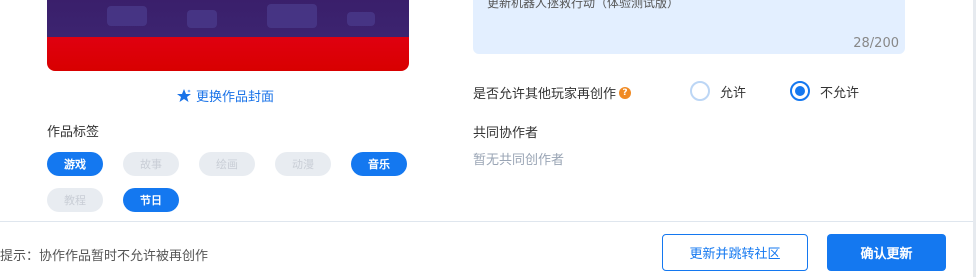  I want to click on description-textarea: 更新机器人拯救行动（体验测试版） 28/200, so click(689, 27).